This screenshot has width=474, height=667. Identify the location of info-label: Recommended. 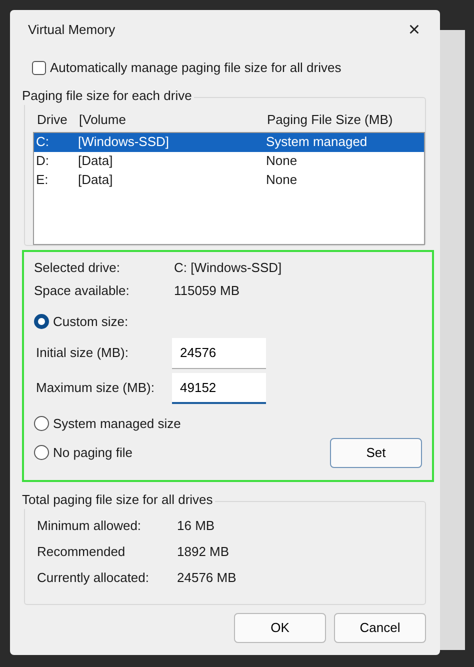
(81, 552).